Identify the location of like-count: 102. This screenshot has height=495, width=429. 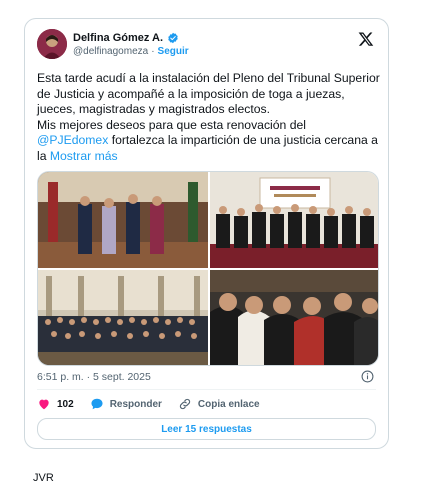
(65, 404).